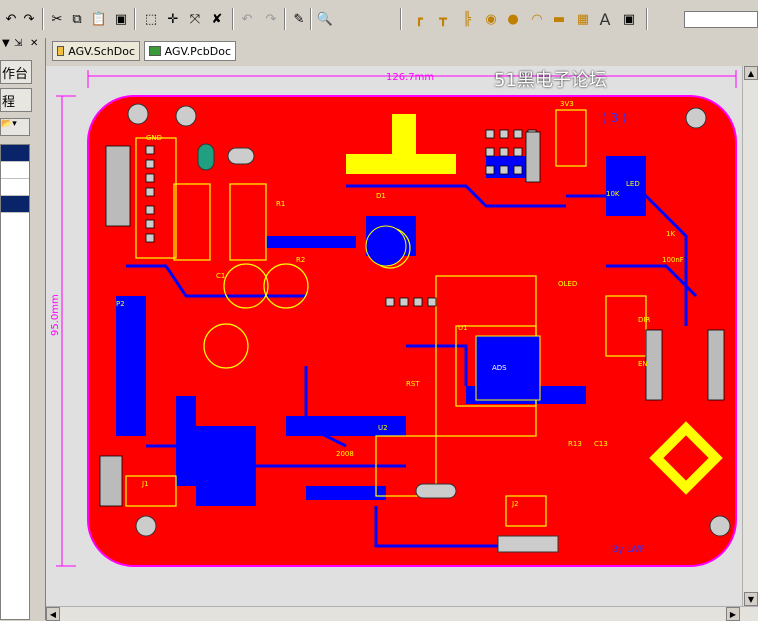 The height and width of the screenshot is (621, 758). What do you see at coordinates (53, 614) in the screenshot?
I see `scroll-left-icon: ◀` at bounding box center [53, 614].